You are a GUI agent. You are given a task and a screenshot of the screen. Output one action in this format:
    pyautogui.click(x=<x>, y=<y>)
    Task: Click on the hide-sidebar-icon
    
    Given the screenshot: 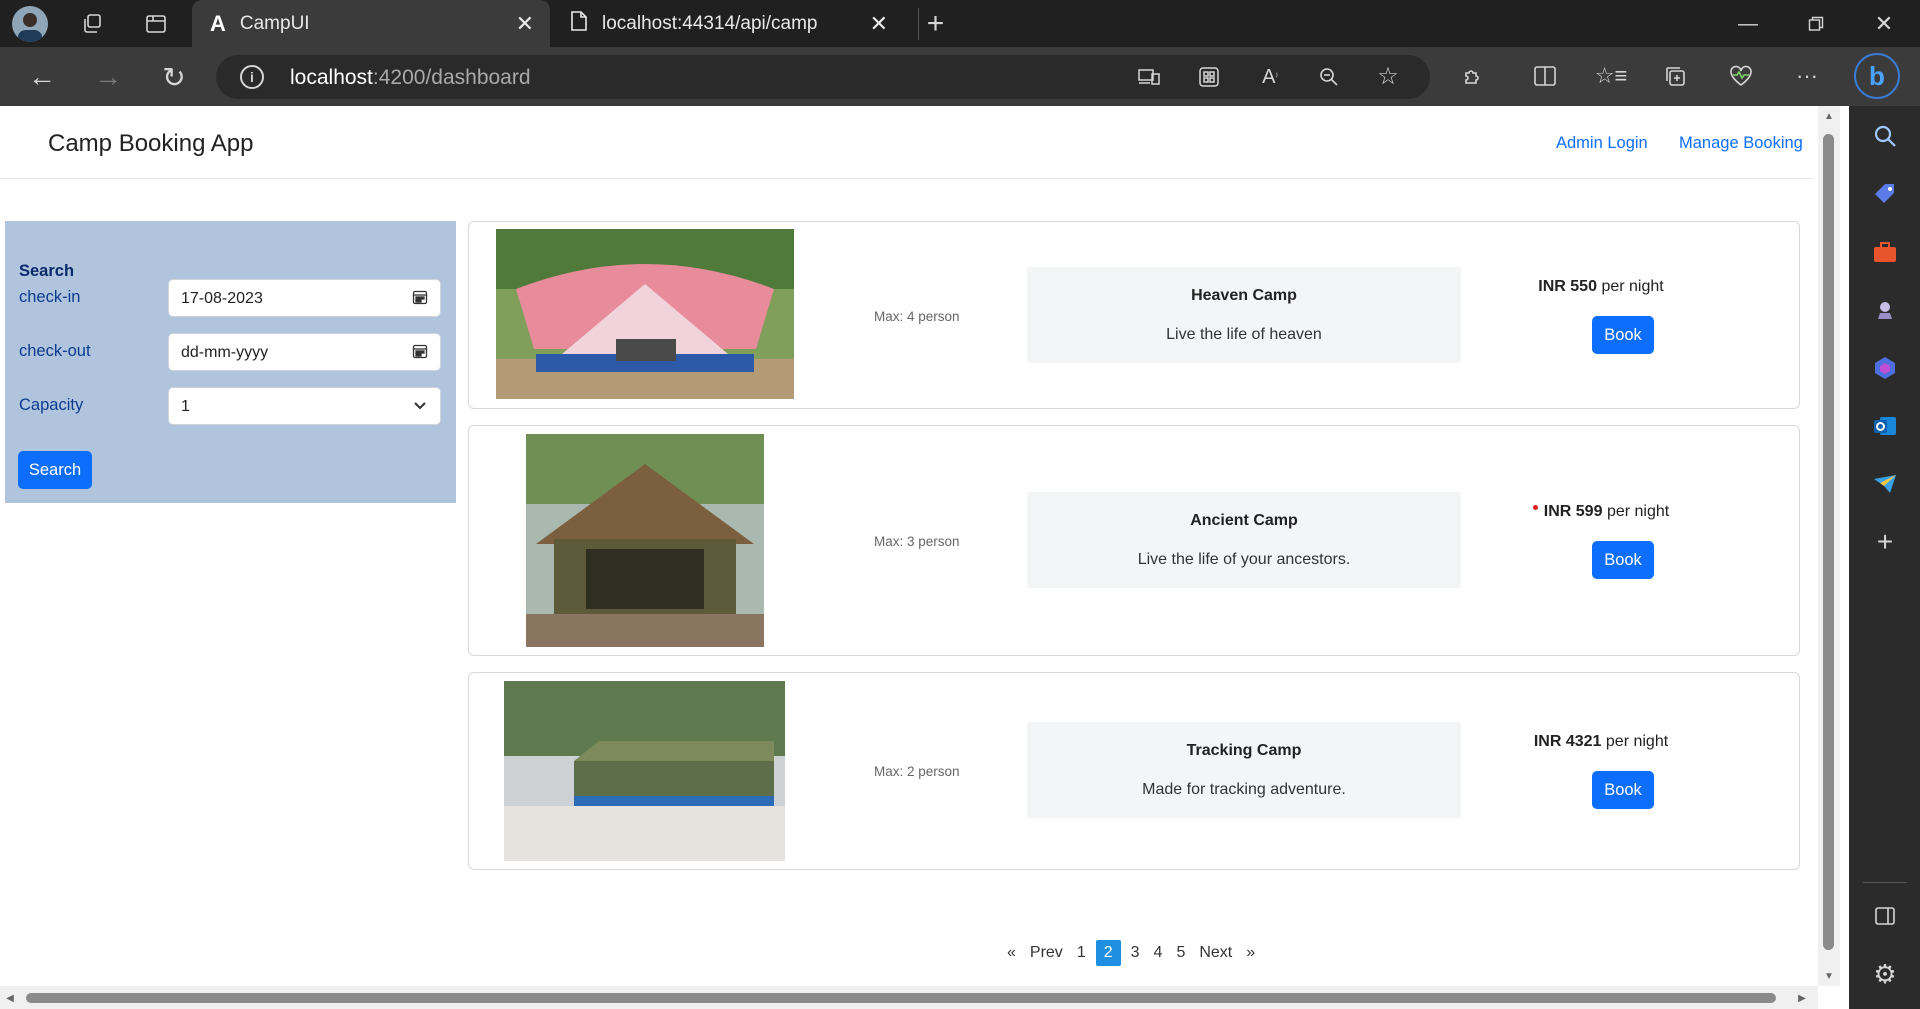 What is the action you would take?
    pyautogui.click(x=1885, y=916)
    